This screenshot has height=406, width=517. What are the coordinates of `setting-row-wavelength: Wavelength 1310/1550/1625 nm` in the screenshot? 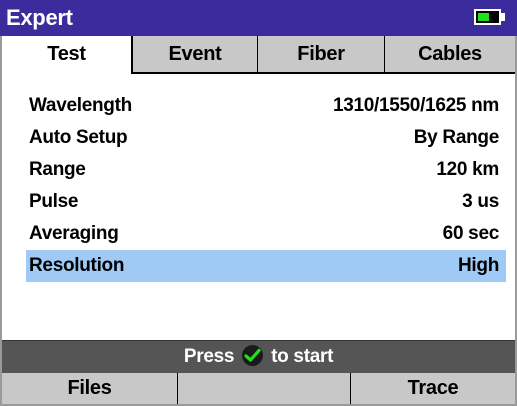 It's located at (266, 106).